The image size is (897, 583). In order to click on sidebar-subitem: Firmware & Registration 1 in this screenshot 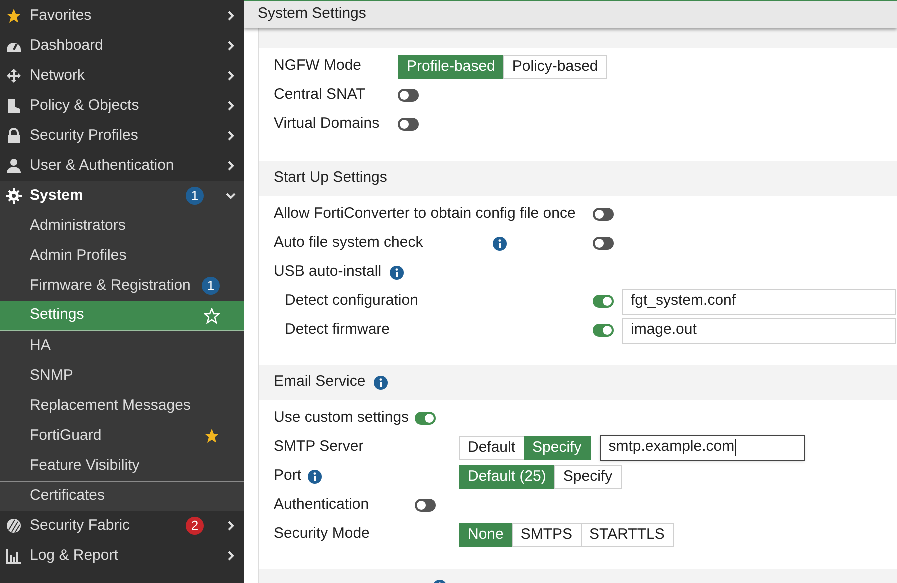, I will do `click(122, 286)`.